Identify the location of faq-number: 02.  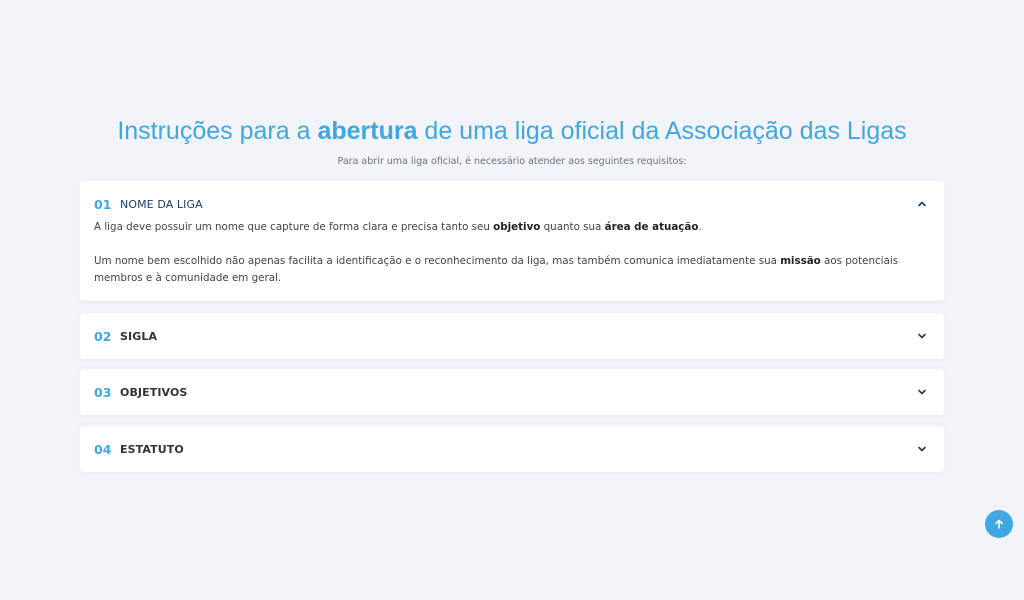
(103, 336).